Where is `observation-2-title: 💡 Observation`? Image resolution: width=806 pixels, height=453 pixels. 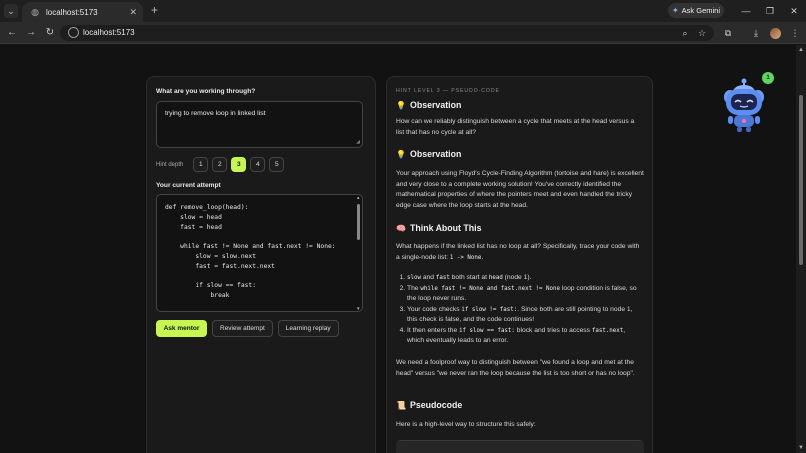 observation-2-title: 💡 Observation is located at coordinates (428, 154).